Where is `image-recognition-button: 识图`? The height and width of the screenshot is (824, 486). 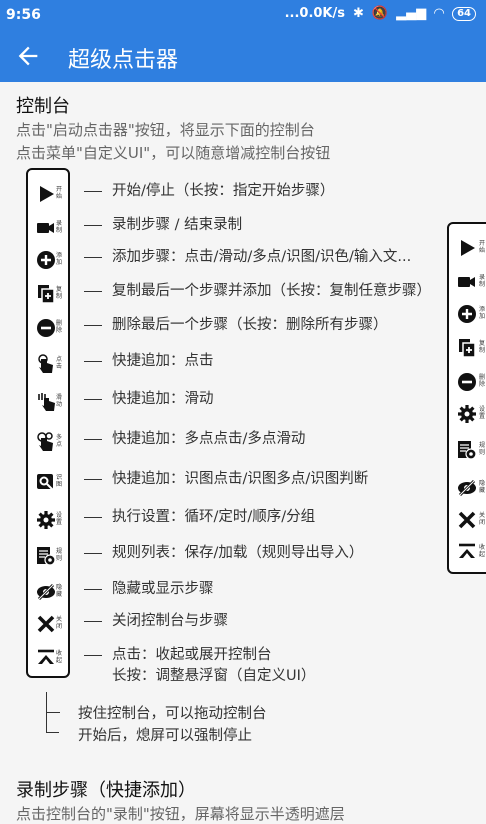
image-recognition-button: 识图 is located at coordinates (50, 483).